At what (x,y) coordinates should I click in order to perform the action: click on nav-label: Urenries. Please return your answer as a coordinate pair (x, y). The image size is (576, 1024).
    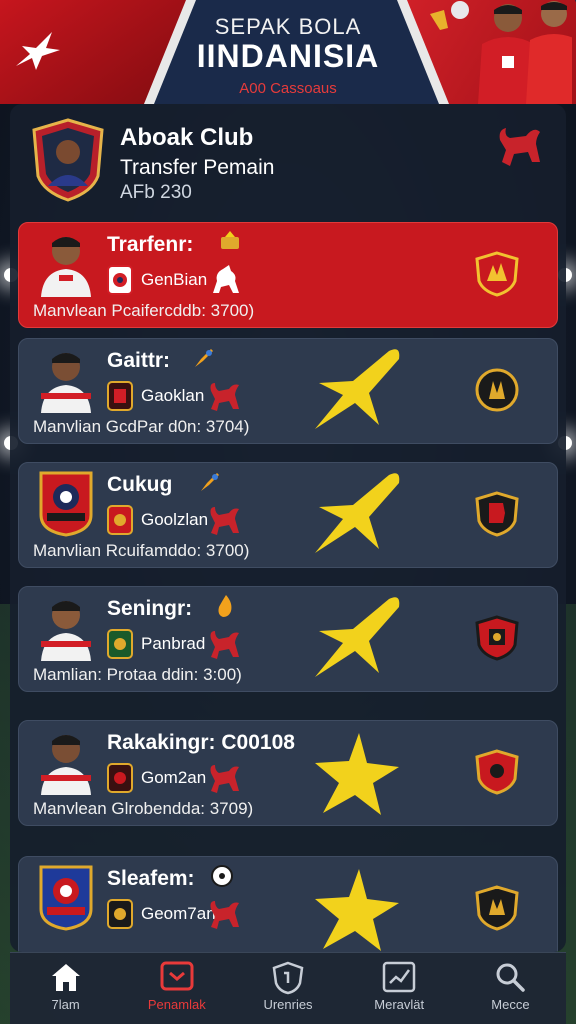
    Looking at the image, I should click on (288, 1004).